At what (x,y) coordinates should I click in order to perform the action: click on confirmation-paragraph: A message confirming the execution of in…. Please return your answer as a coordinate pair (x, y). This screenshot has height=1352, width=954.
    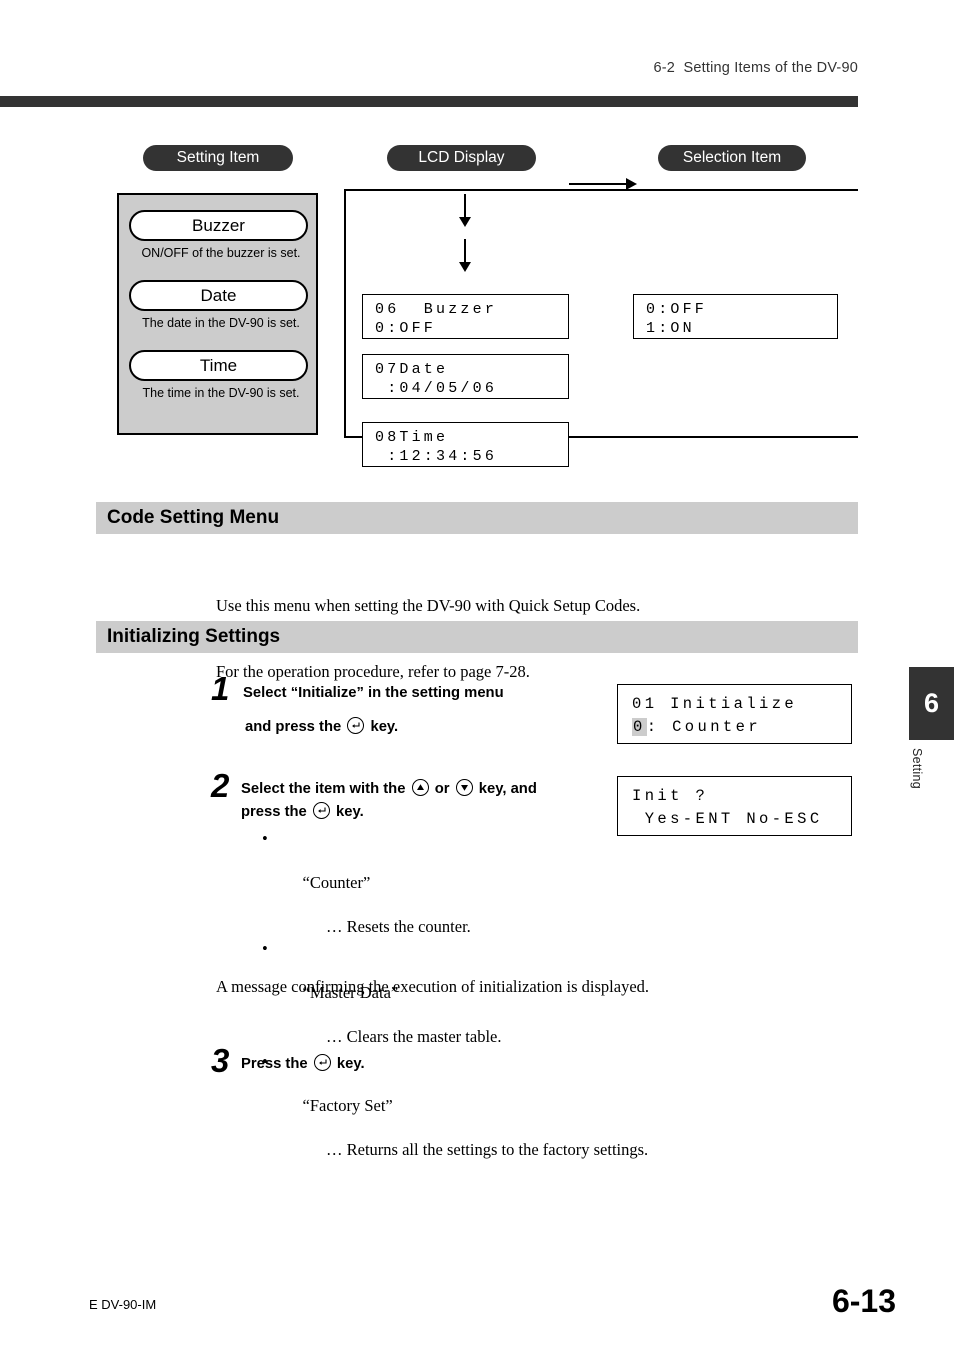
    Looking at the image, I should click on (433, 986).